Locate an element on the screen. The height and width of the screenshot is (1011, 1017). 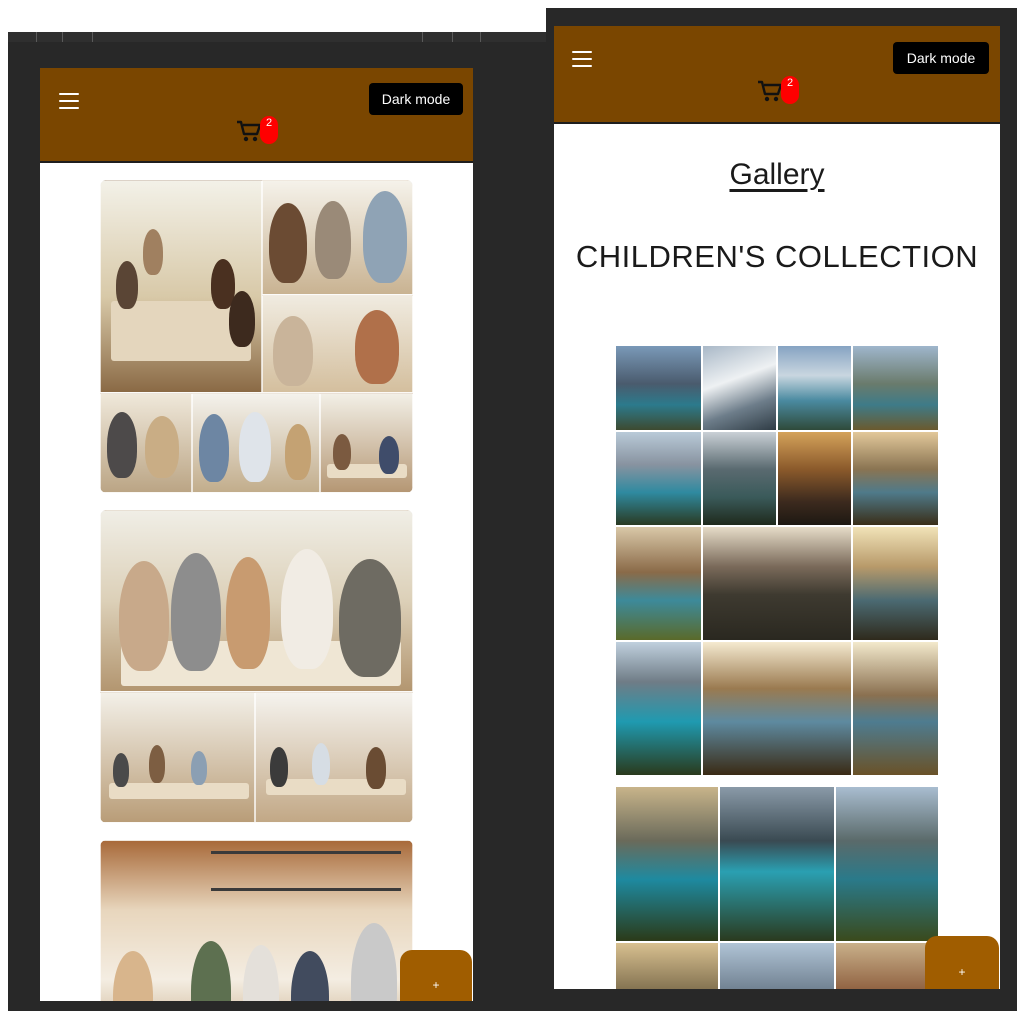
gallery-image-mountain-lakes is located at coordinates (777, 560).